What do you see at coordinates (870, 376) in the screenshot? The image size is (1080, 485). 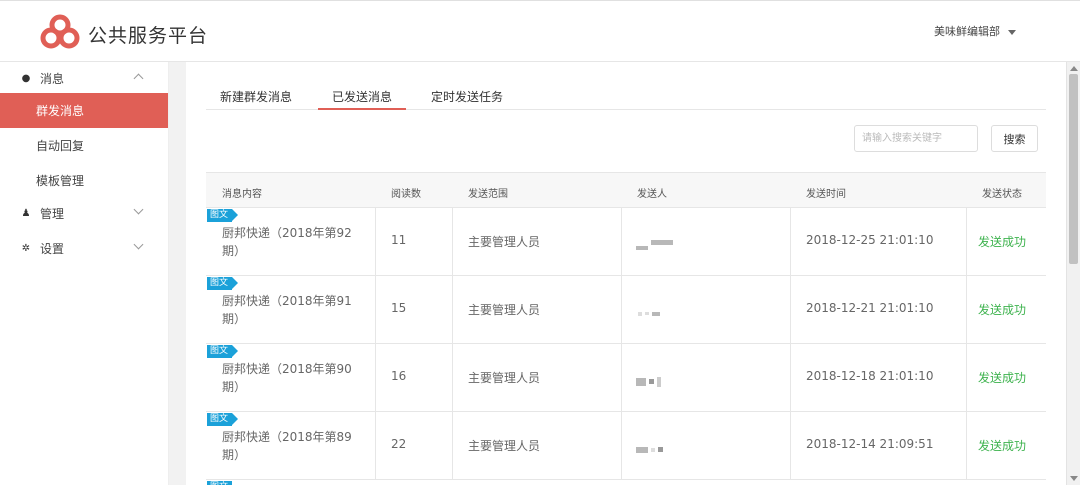 I see `send-time: 2018-12-18 21:01:10` at bounding box center [870, 376].